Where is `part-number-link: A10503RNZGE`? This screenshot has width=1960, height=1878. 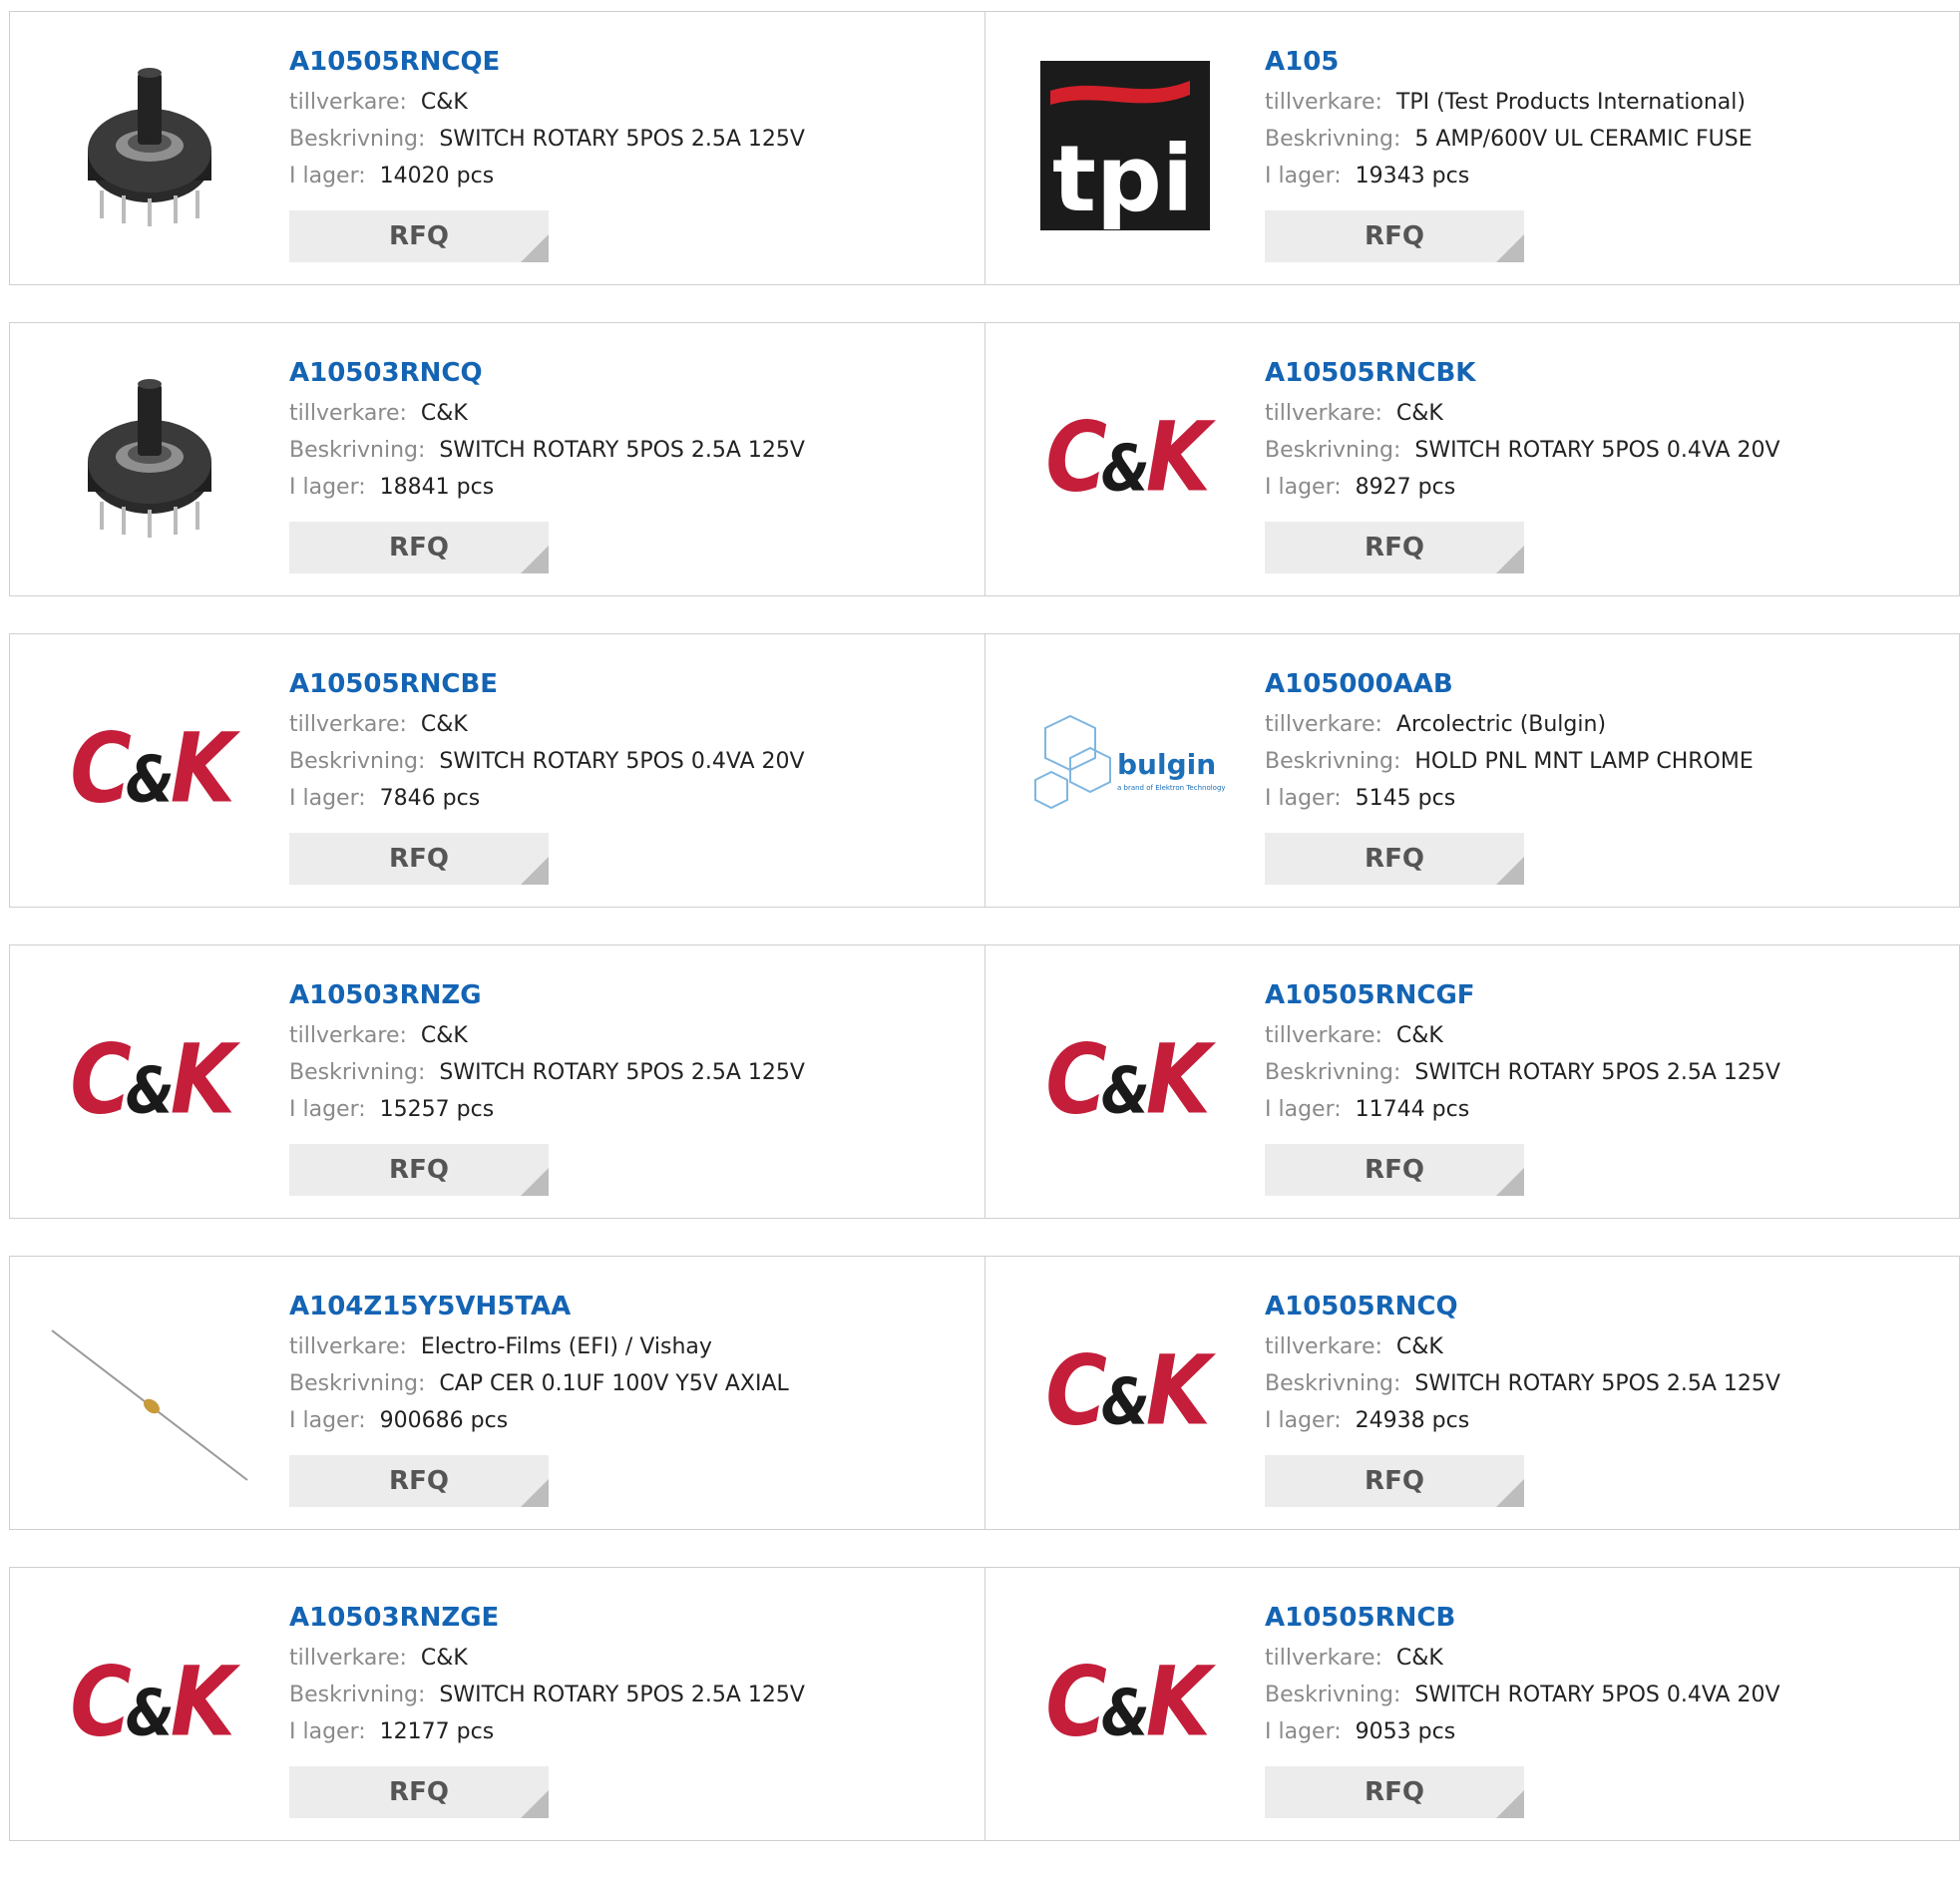 part-number-link: A10503RNZGE is located at coordinates (547, 1620).